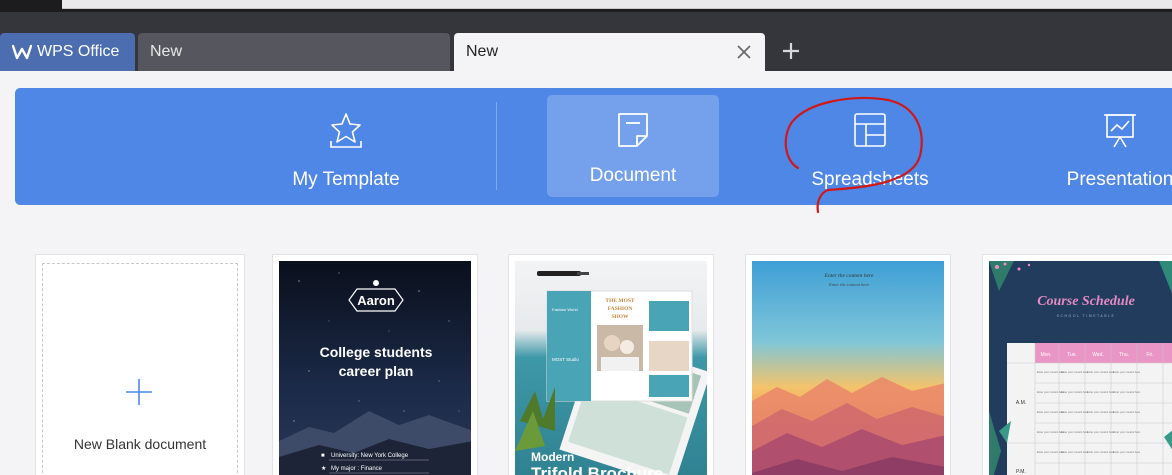 The image size is (1172, 475). What do you see at coordinates (140, 444) in the screenshot?
I see `blank-document-label: New Blank document` at bounding box center [140, 444].